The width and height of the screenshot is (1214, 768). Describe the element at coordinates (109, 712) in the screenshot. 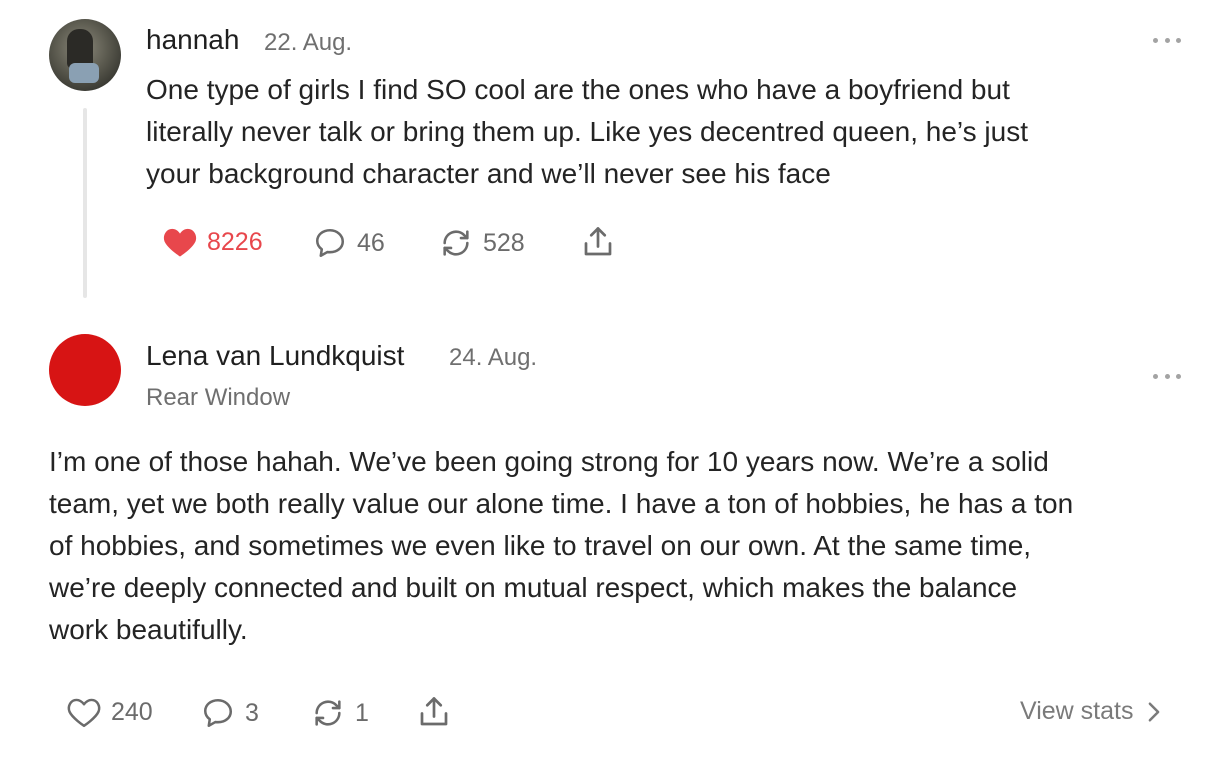

I see `like-button: 240` at that location.